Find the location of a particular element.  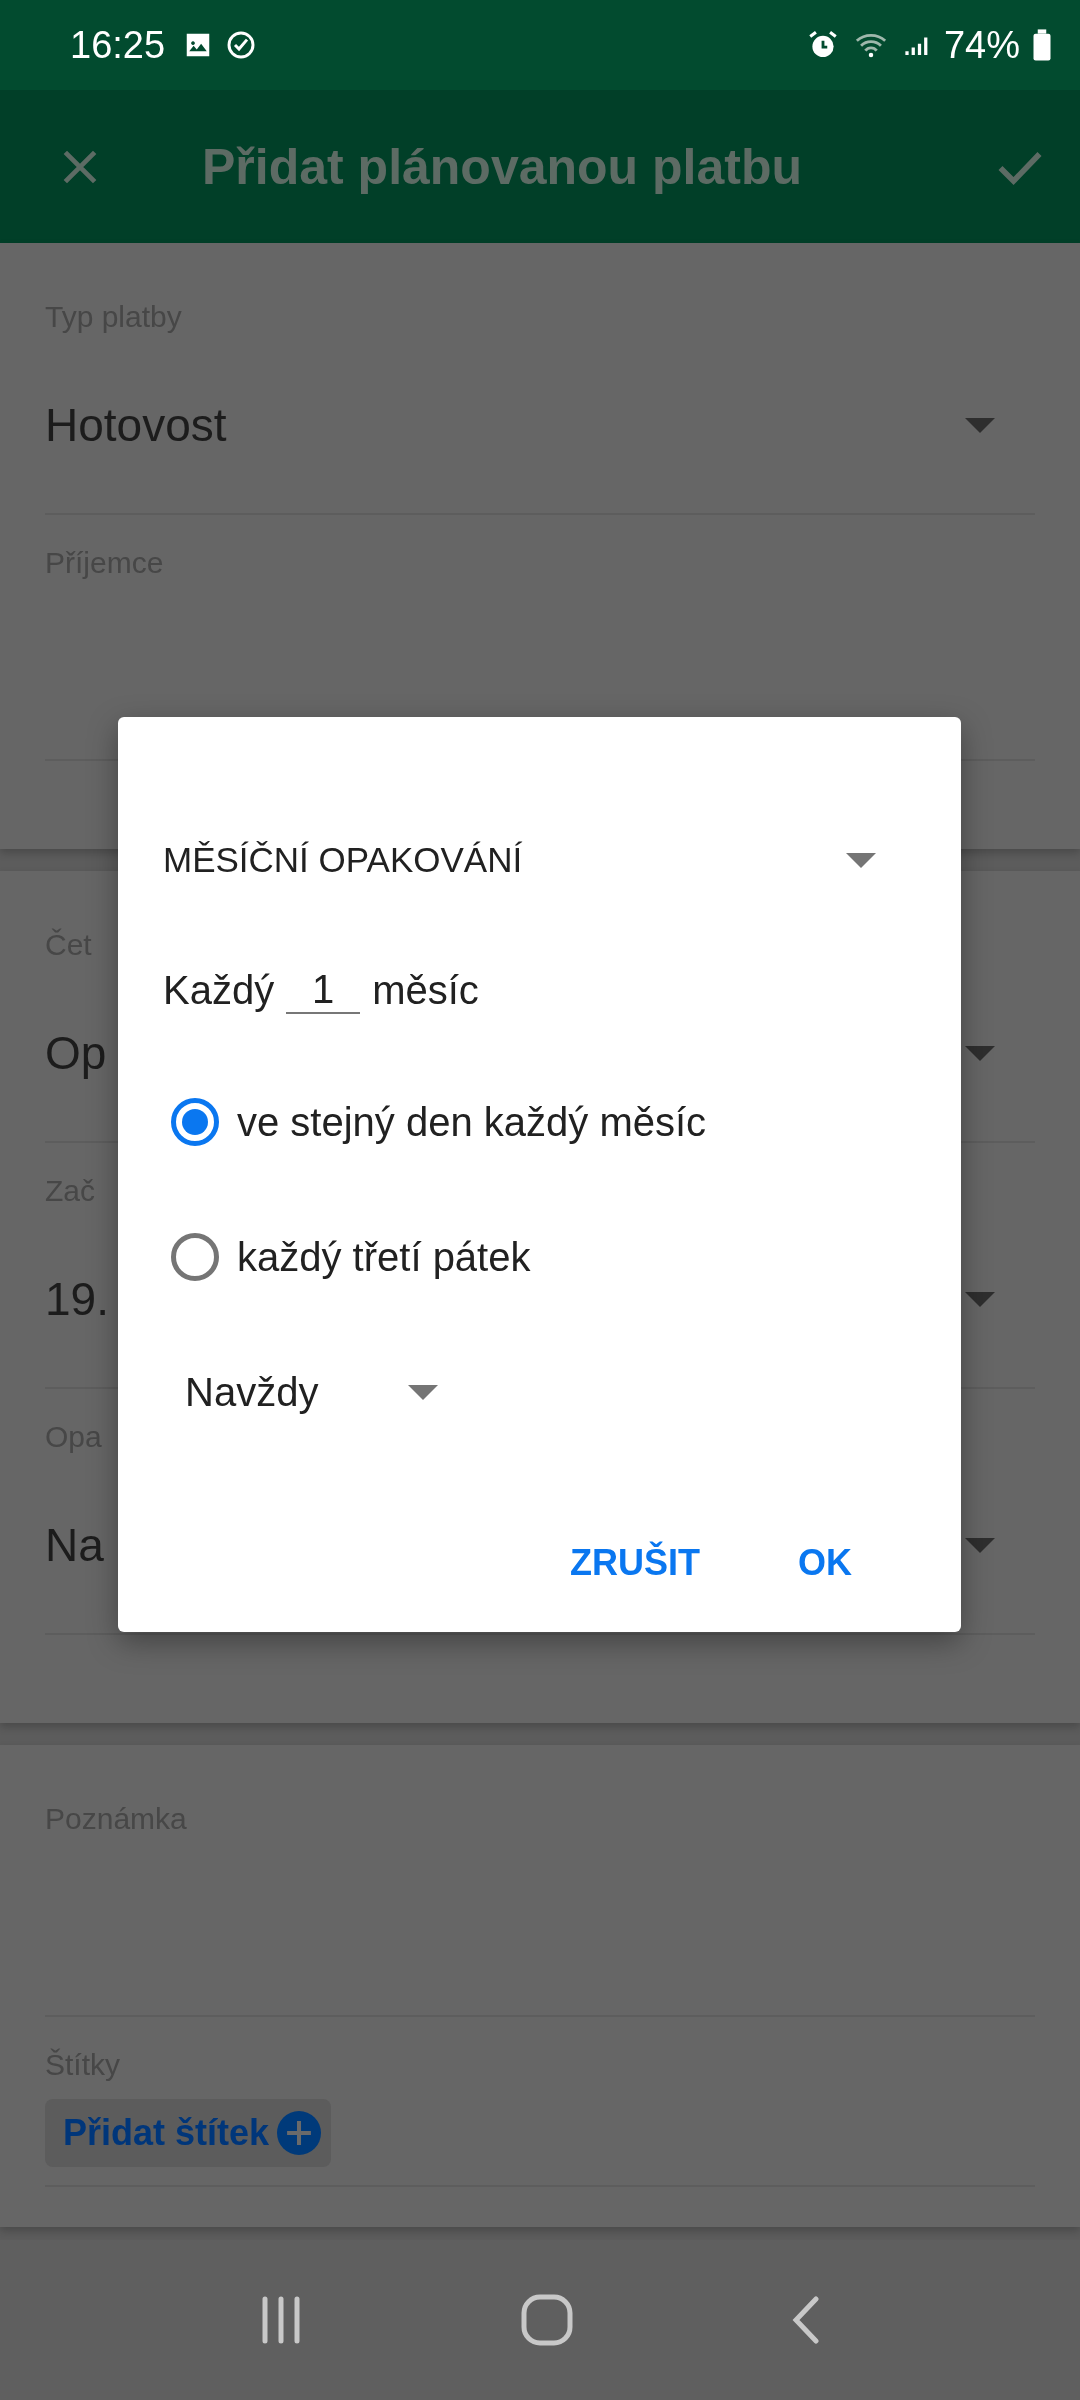

option-label: ve stejný den každý měsíc is located at coordinates (472, 1122).